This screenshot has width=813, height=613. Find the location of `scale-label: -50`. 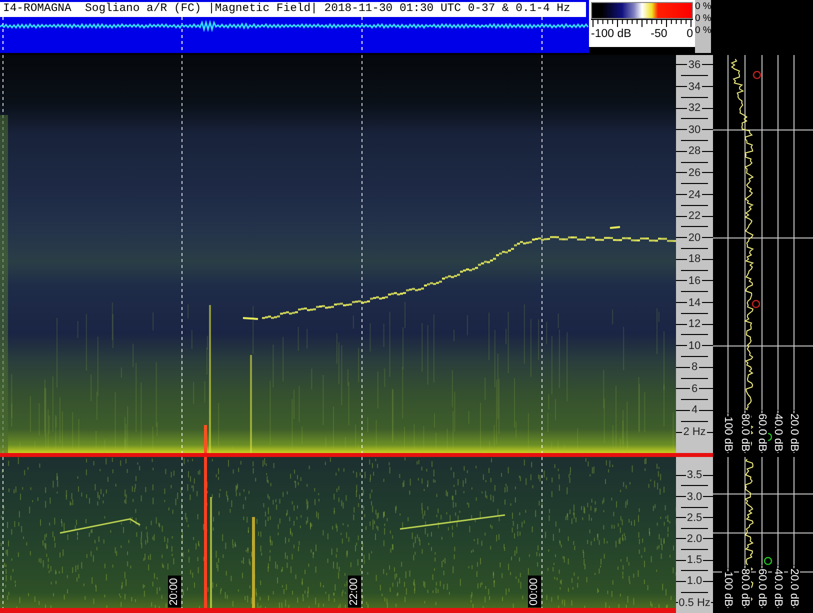

scale-label: -50 is located at coordinates (659, 34).